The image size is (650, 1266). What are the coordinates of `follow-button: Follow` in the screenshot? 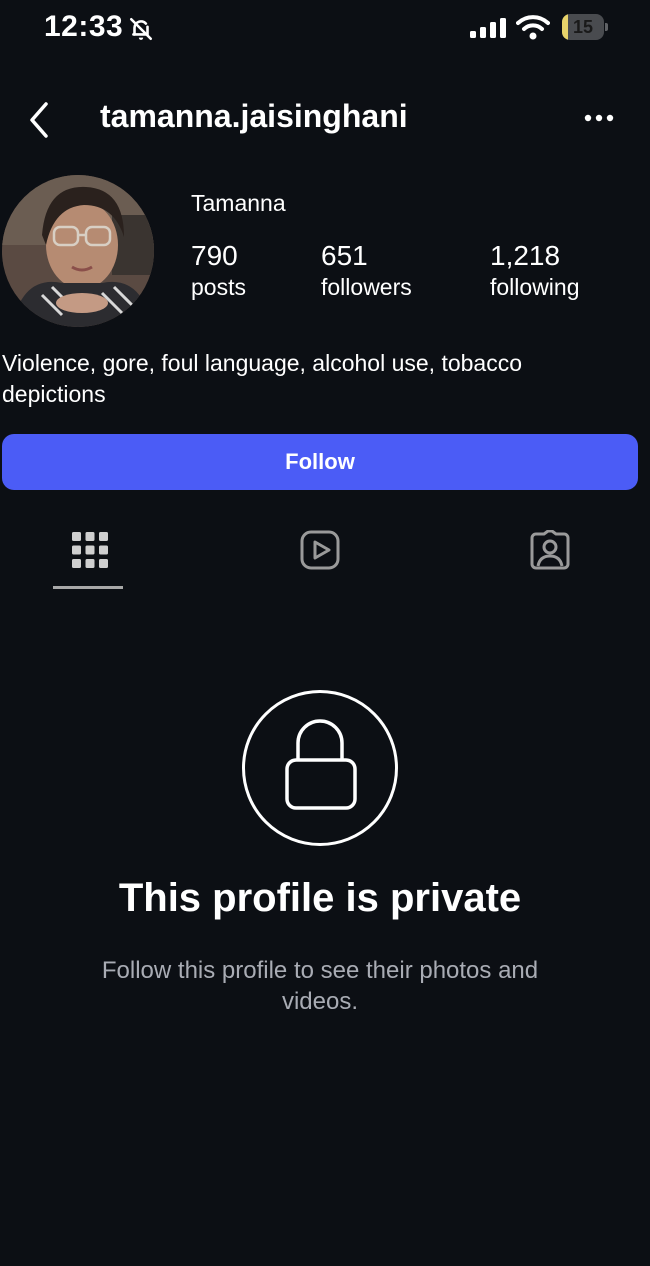 It's located at (320, 462).